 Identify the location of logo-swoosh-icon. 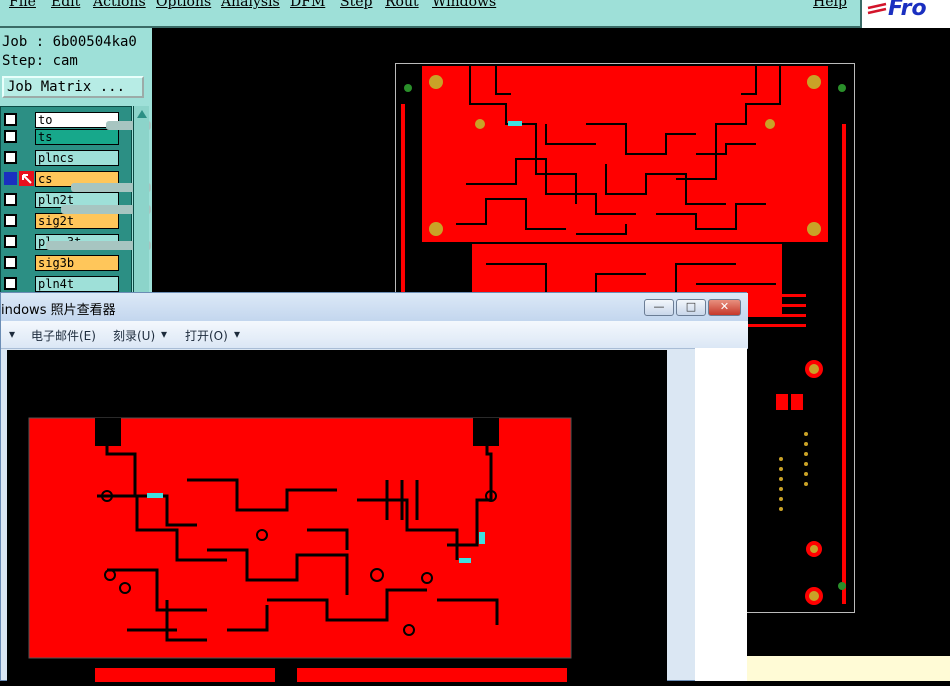
(877, 8).